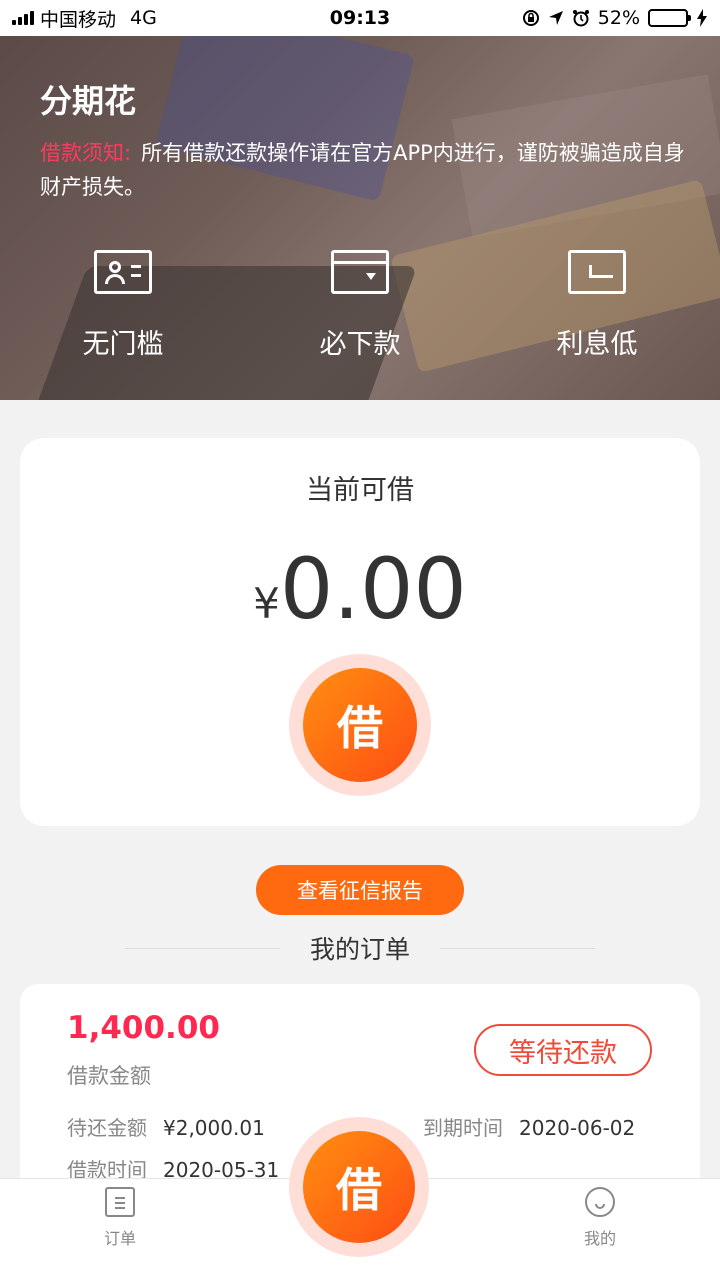  I want to click on amount-value: 0.00, so click(373, 589).